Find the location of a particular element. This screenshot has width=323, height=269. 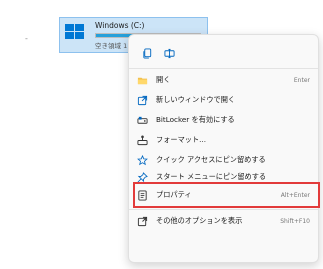

menu-item-shortcut: Shift+F10 is located at coordinates (295, 221).